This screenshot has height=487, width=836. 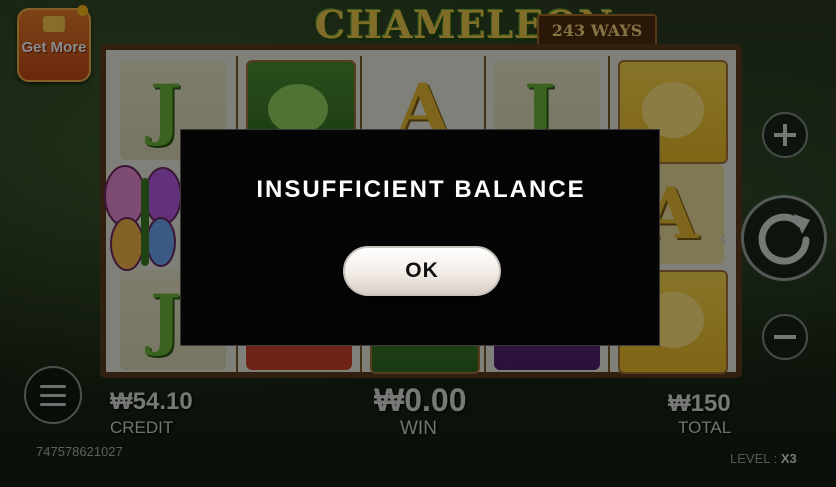 I want to click on ok-button: OK, so click(x=422, y=271).